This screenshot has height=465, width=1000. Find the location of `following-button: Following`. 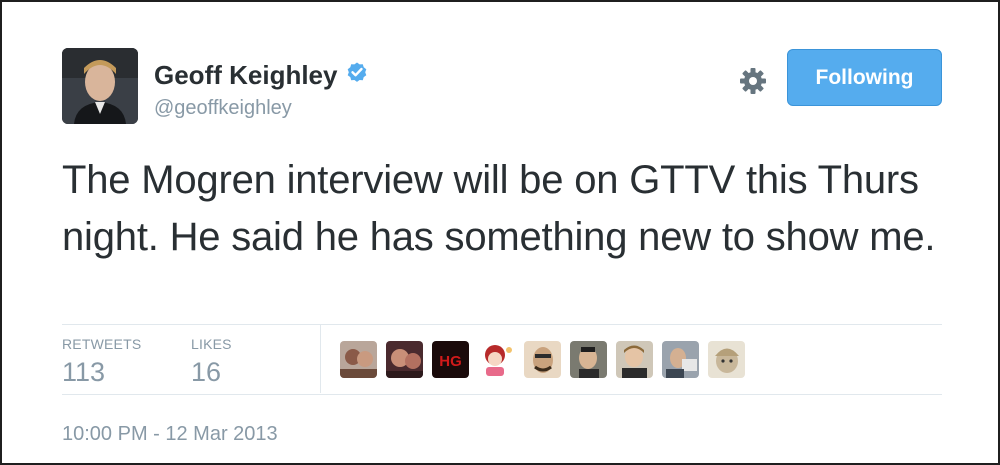

following-button: Following is located at coordinates (864, 77).